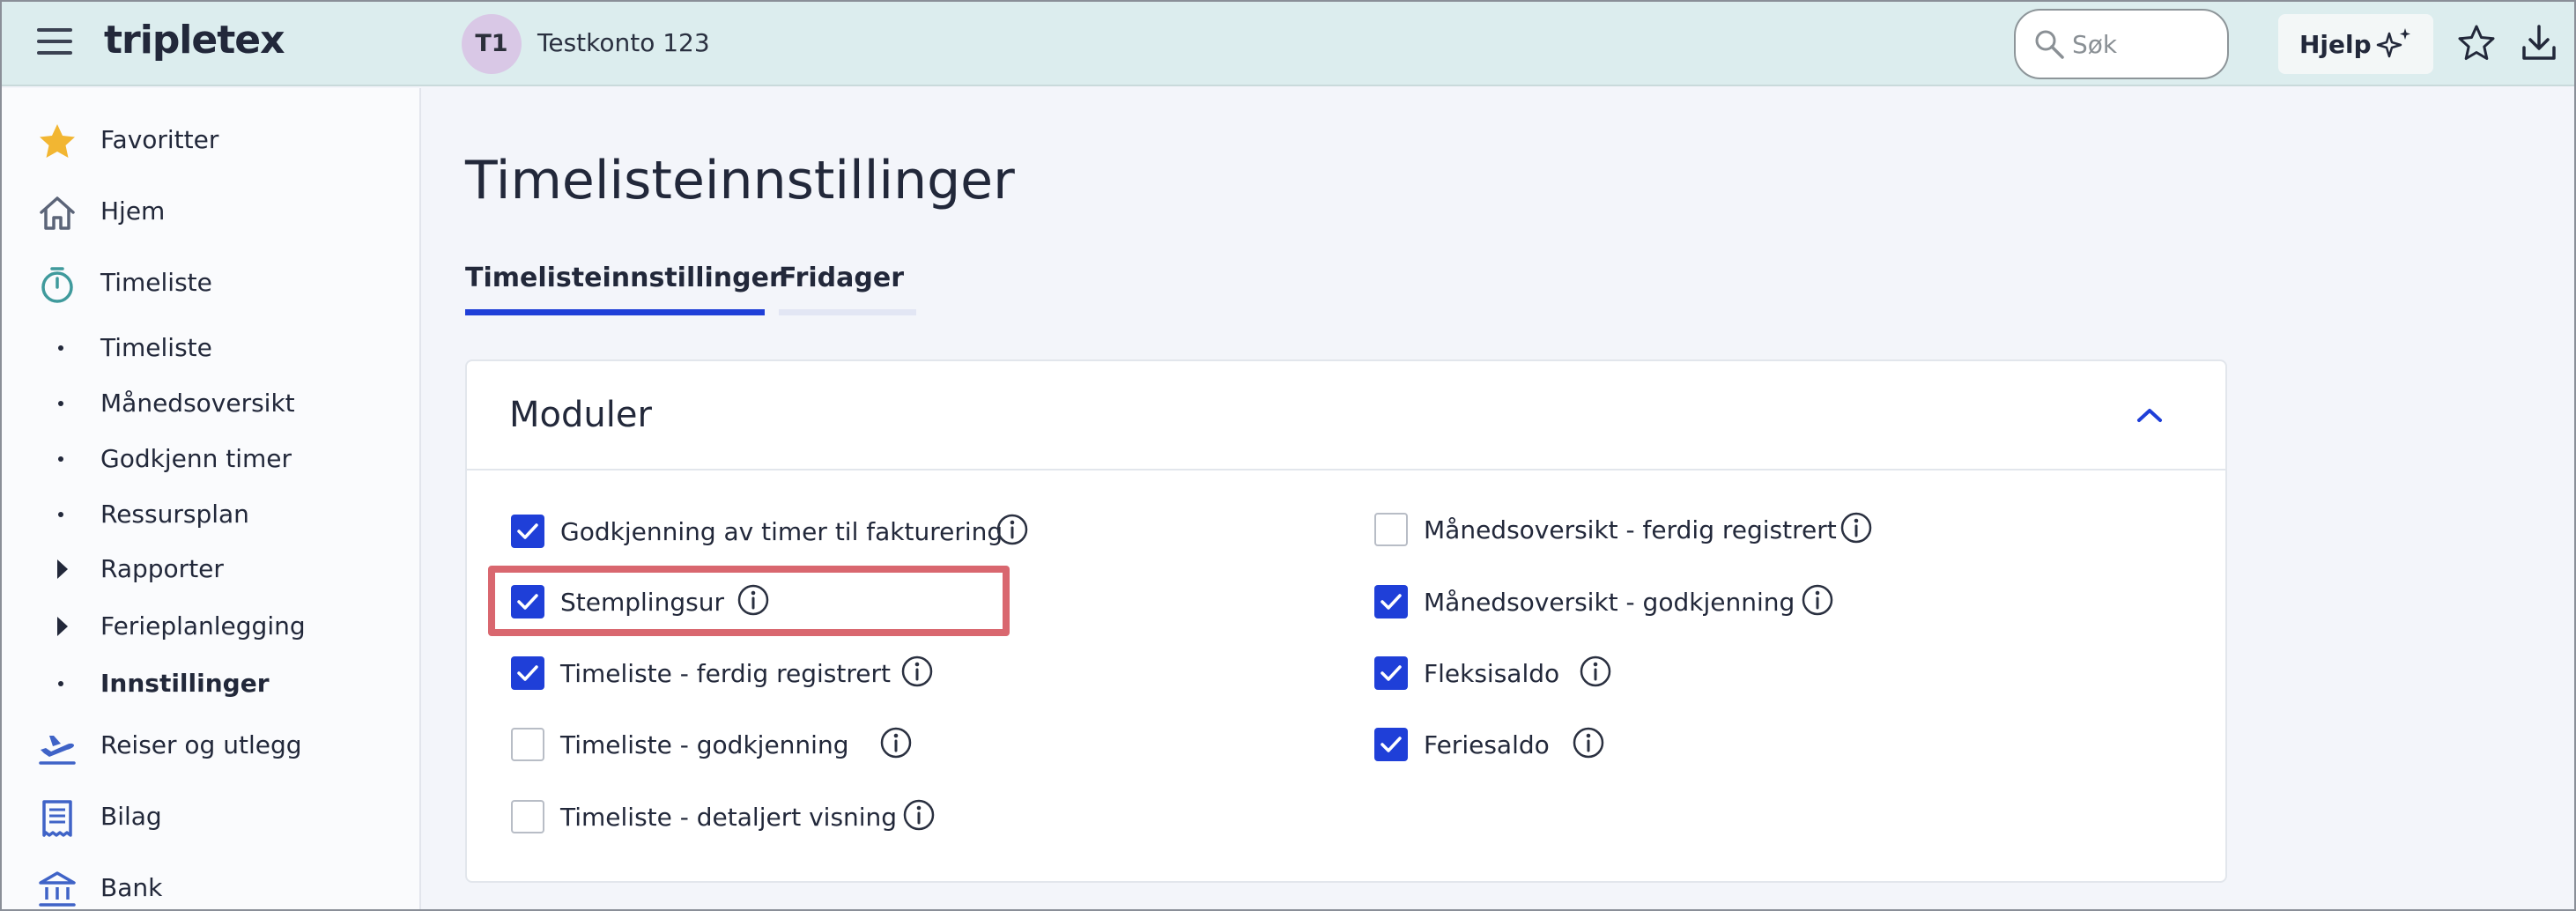 The width and height of the screenshot is (2576, 911). I want to click on sidebar-subitem-ferieplanlegging: Ferieplanlegging, so click(212, 625).